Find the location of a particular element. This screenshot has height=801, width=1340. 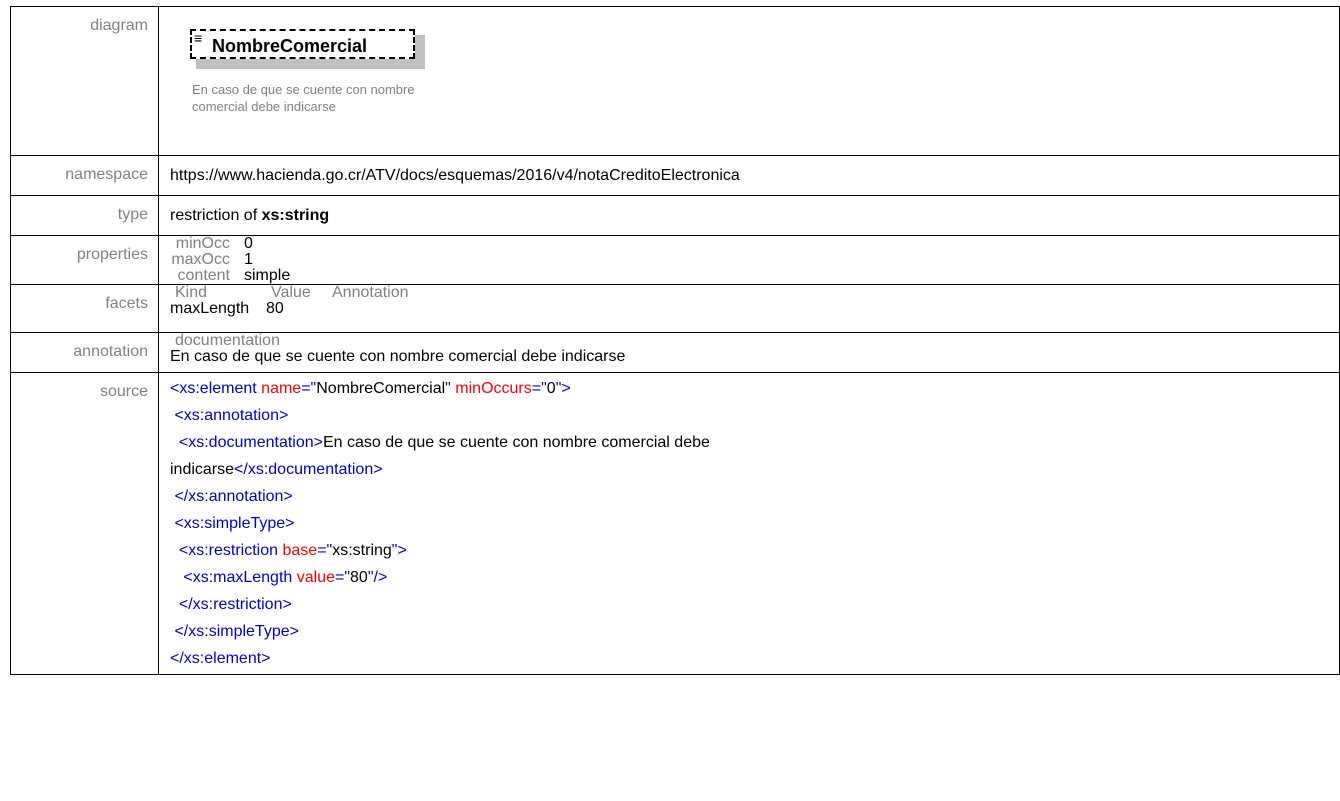

property-key: minOcc is located at coordinates (202, 243).